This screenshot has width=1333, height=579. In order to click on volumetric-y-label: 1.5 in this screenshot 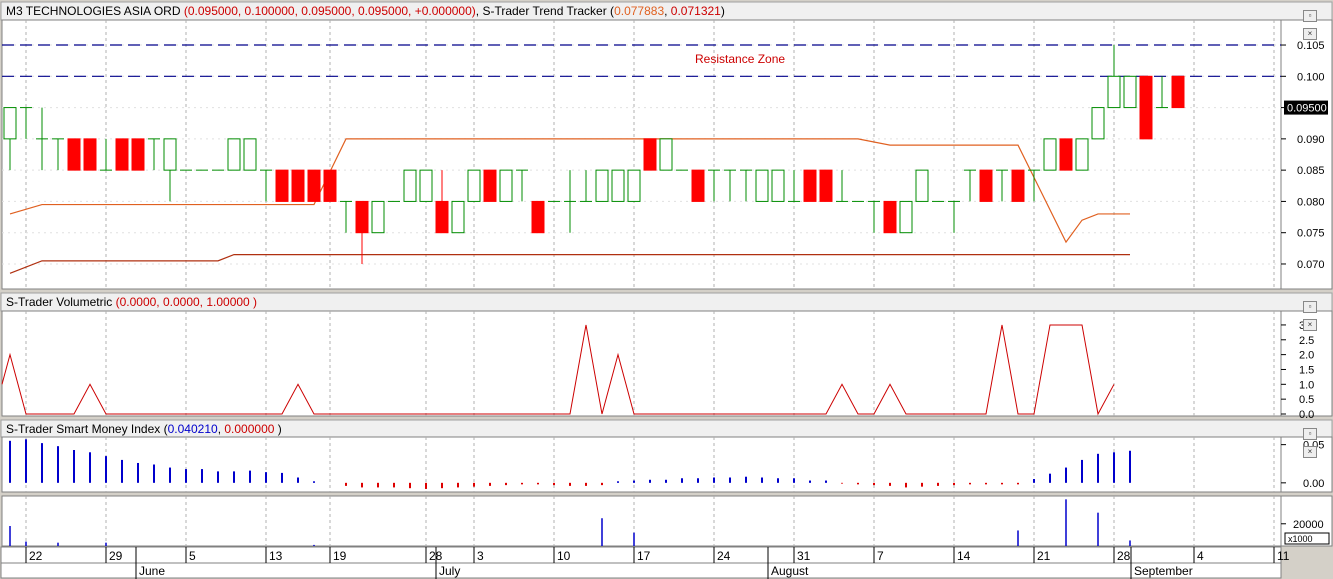, I will do `click(1306, 370)`.